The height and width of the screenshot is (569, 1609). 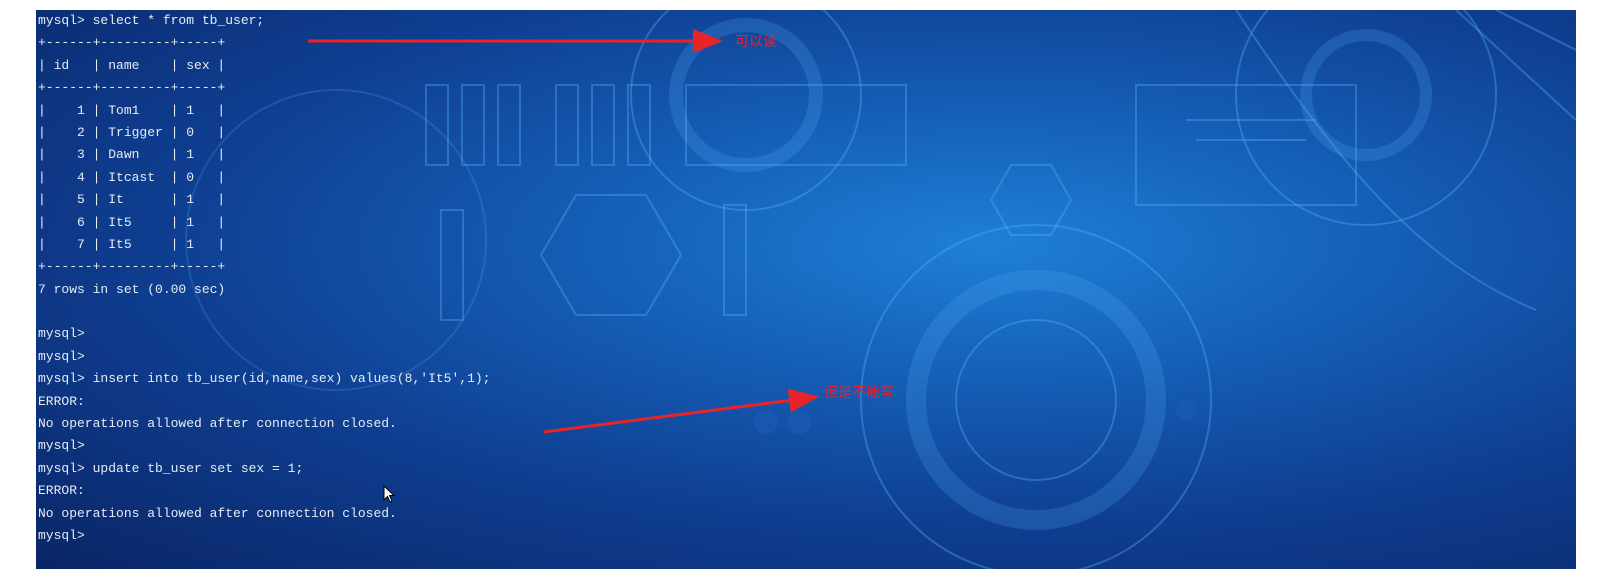 What do you see at coordinates (681, 411) in the screenshot?
I see `annotation-arrow-write` at bounding box center [681, 411].